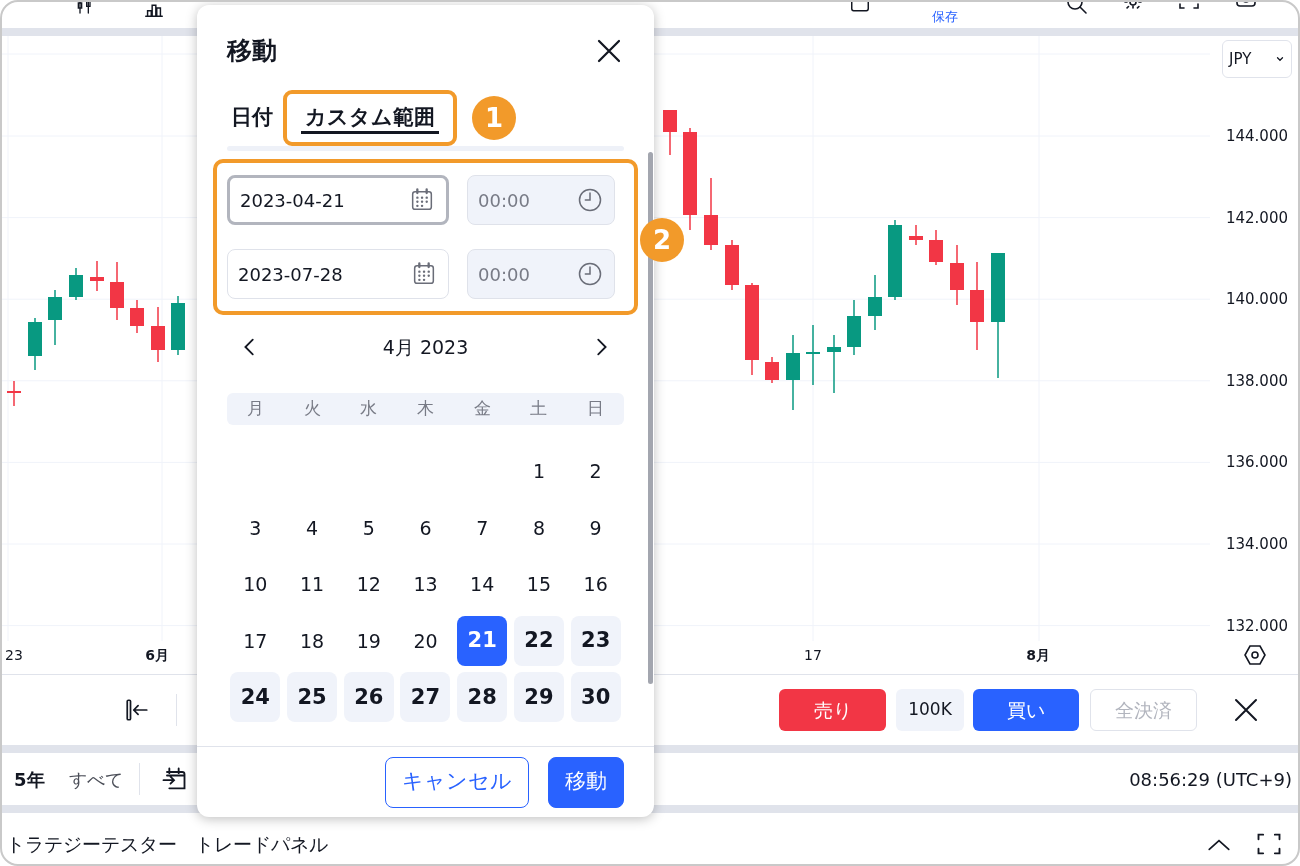  I want to click on sell-button: 売り, so click(832, 710).